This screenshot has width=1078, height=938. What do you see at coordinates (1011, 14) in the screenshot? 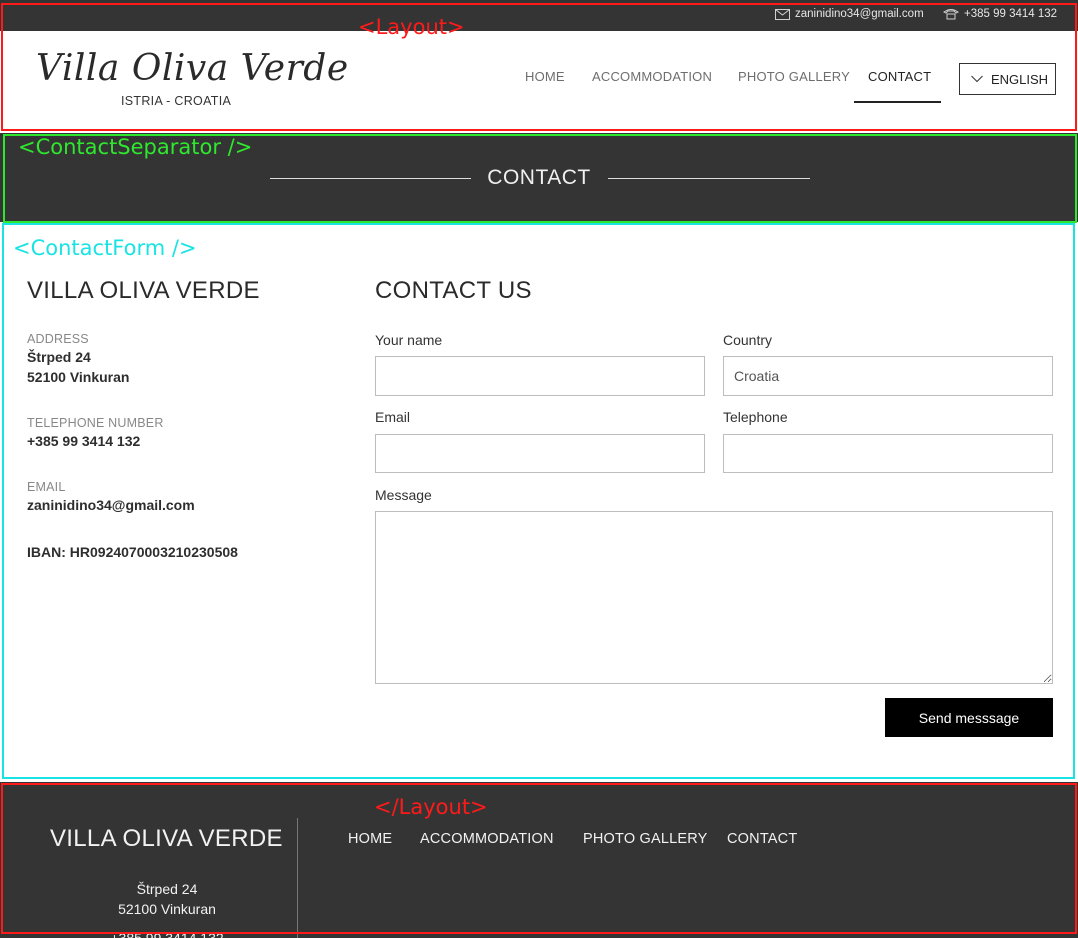
I see `topbar-phone-text: +385 99 3414 132` at bounding box center [1011, 14].